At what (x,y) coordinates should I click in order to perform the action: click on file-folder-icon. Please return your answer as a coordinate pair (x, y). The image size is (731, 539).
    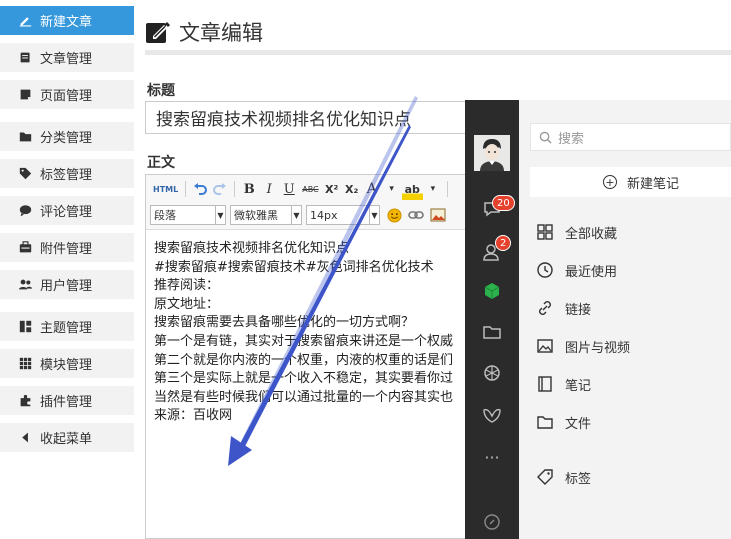
    Looking at the image, I should click on (545, 422).